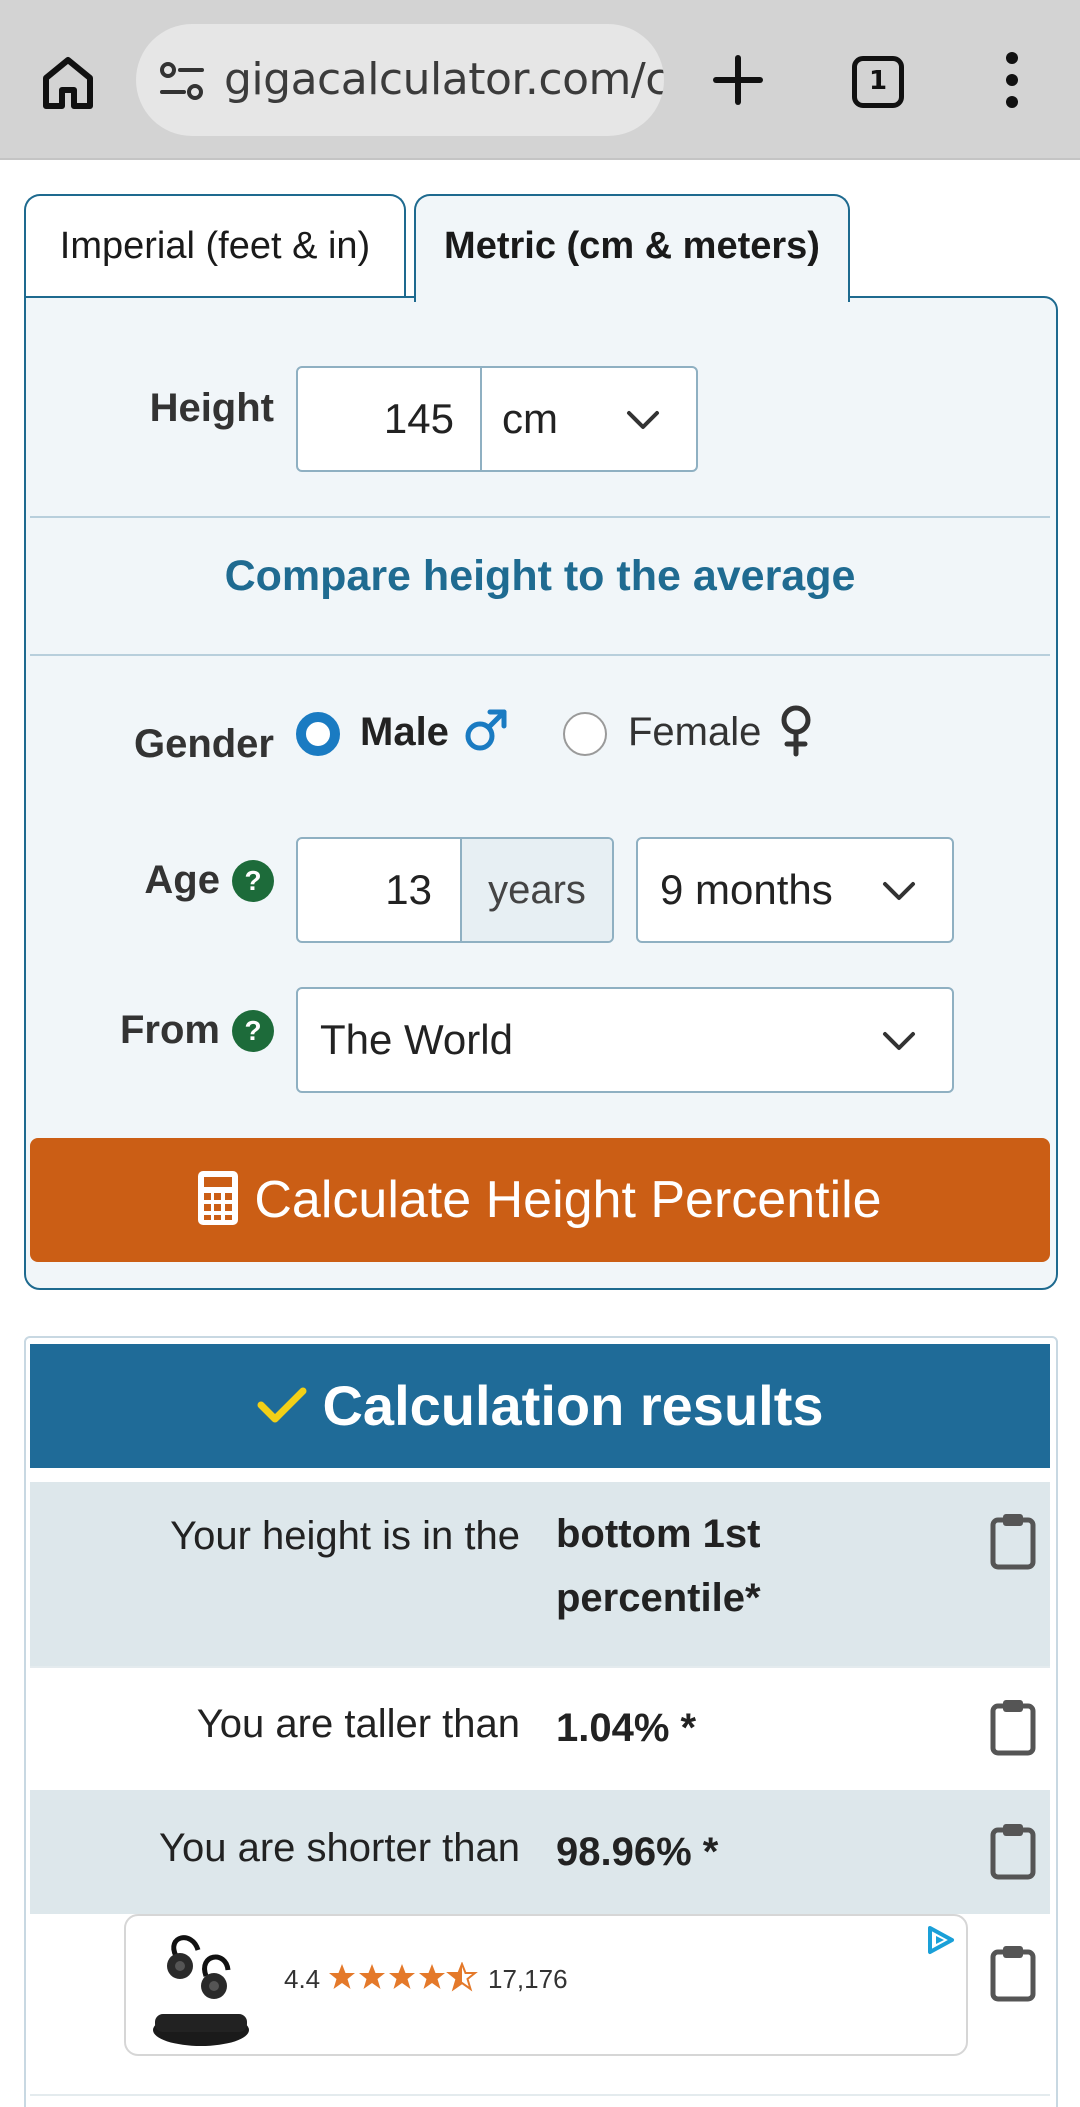 The width and height of the screenshot is (1080, 2107). I want to click on height-unit-select: cm, so click(588, 419).